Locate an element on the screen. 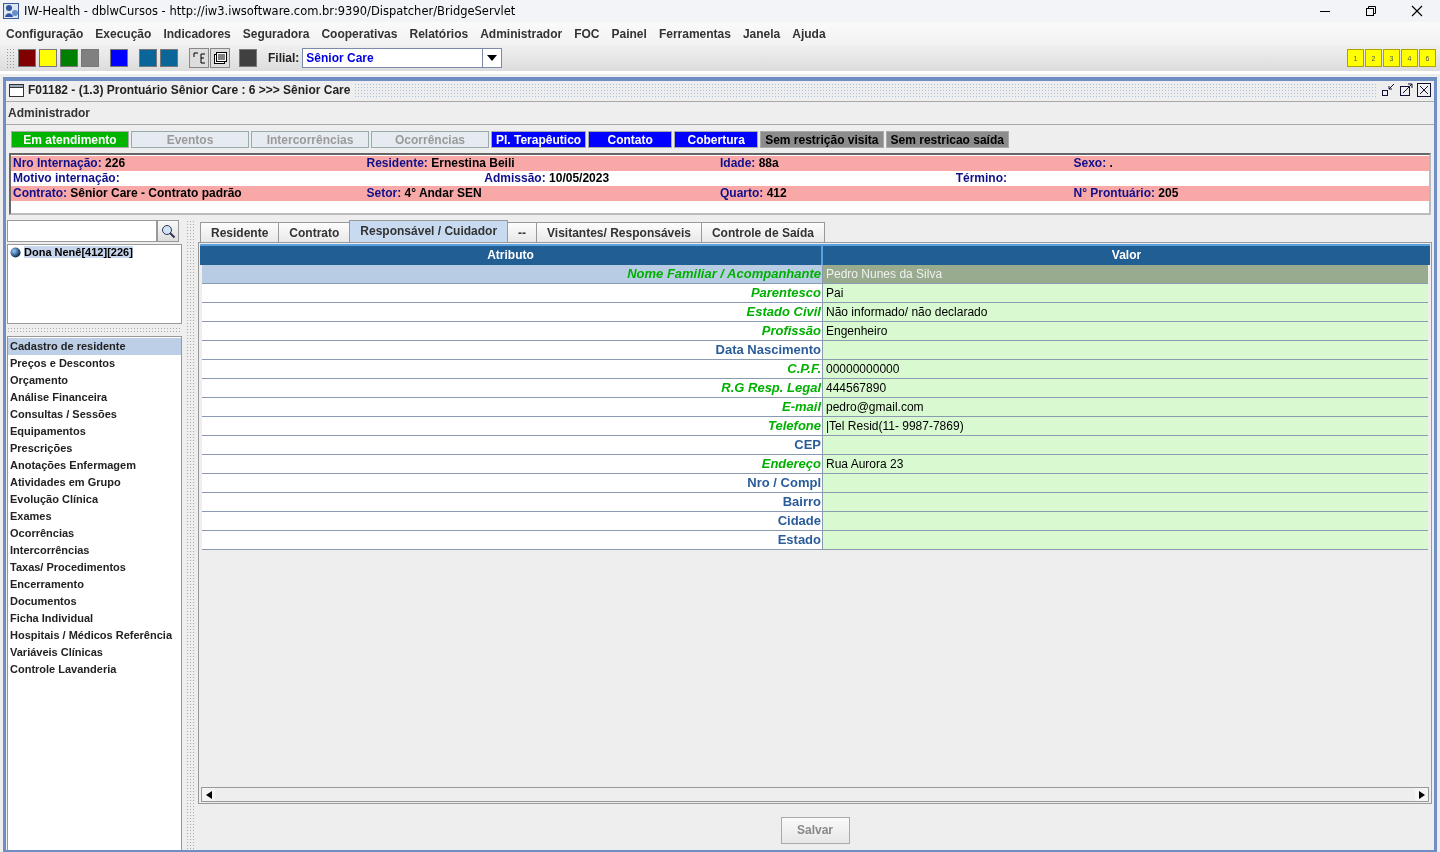  nav-item: Cadastro de residente is located at coordinates (94, 346).